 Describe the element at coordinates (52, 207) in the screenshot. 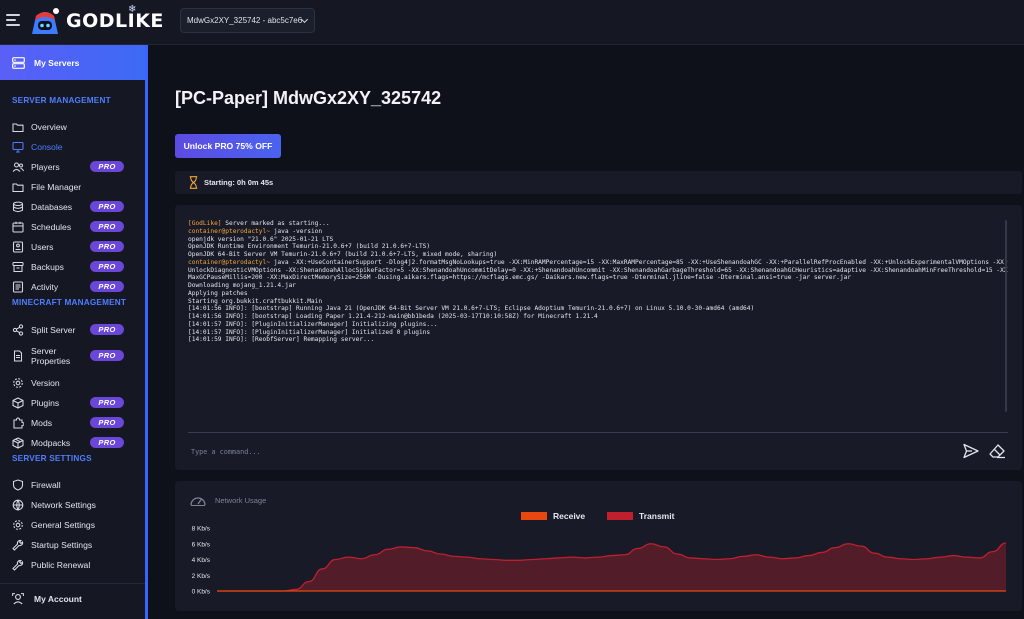

I see `sidebar-item-label: Databases` at that location.